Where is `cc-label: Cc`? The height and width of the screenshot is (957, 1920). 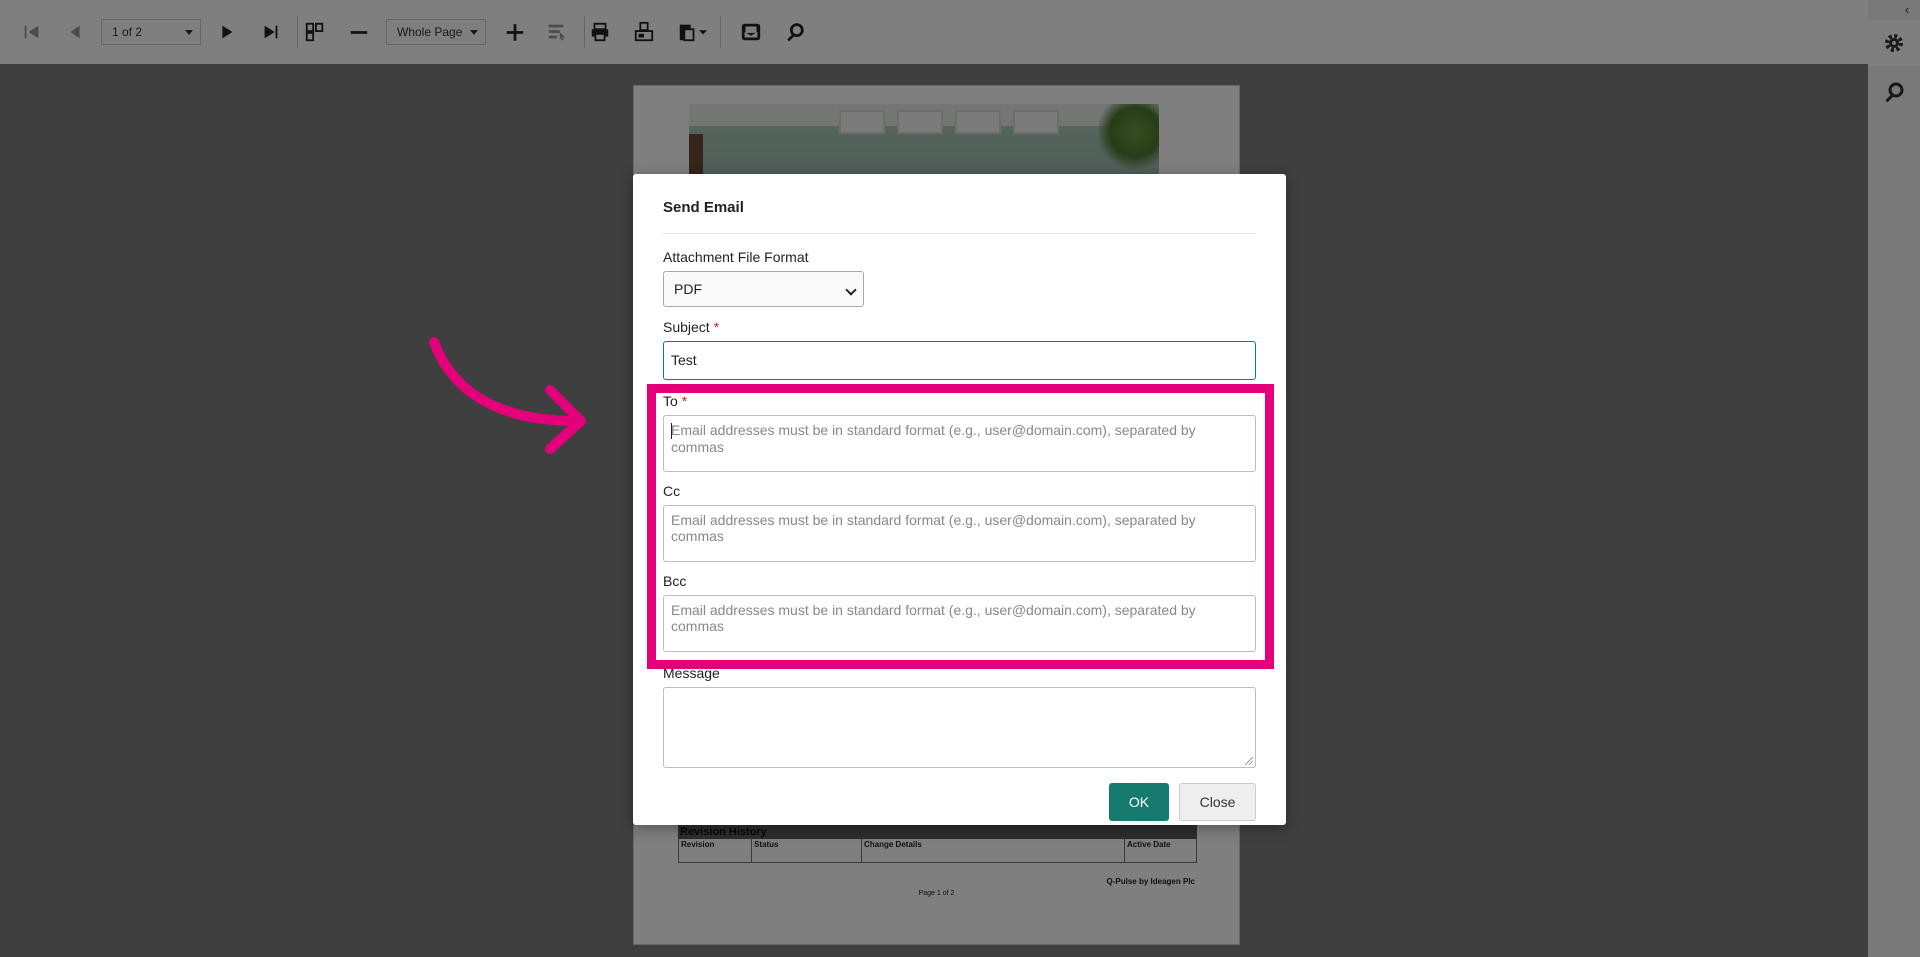 cc-label: Cc is located at coordinates (672, 491).